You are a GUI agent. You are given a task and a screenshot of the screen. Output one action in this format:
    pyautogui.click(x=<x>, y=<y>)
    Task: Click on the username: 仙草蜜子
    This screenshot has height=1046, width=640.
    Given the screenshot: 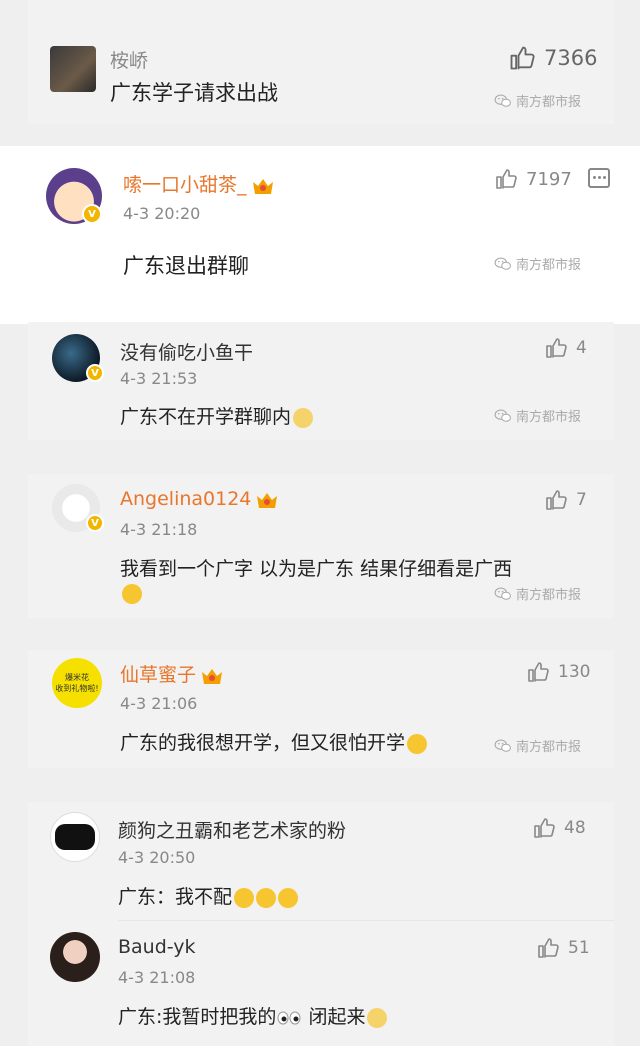 What is the action you would take?
    pyautogui.click(x=172, y=673)
    